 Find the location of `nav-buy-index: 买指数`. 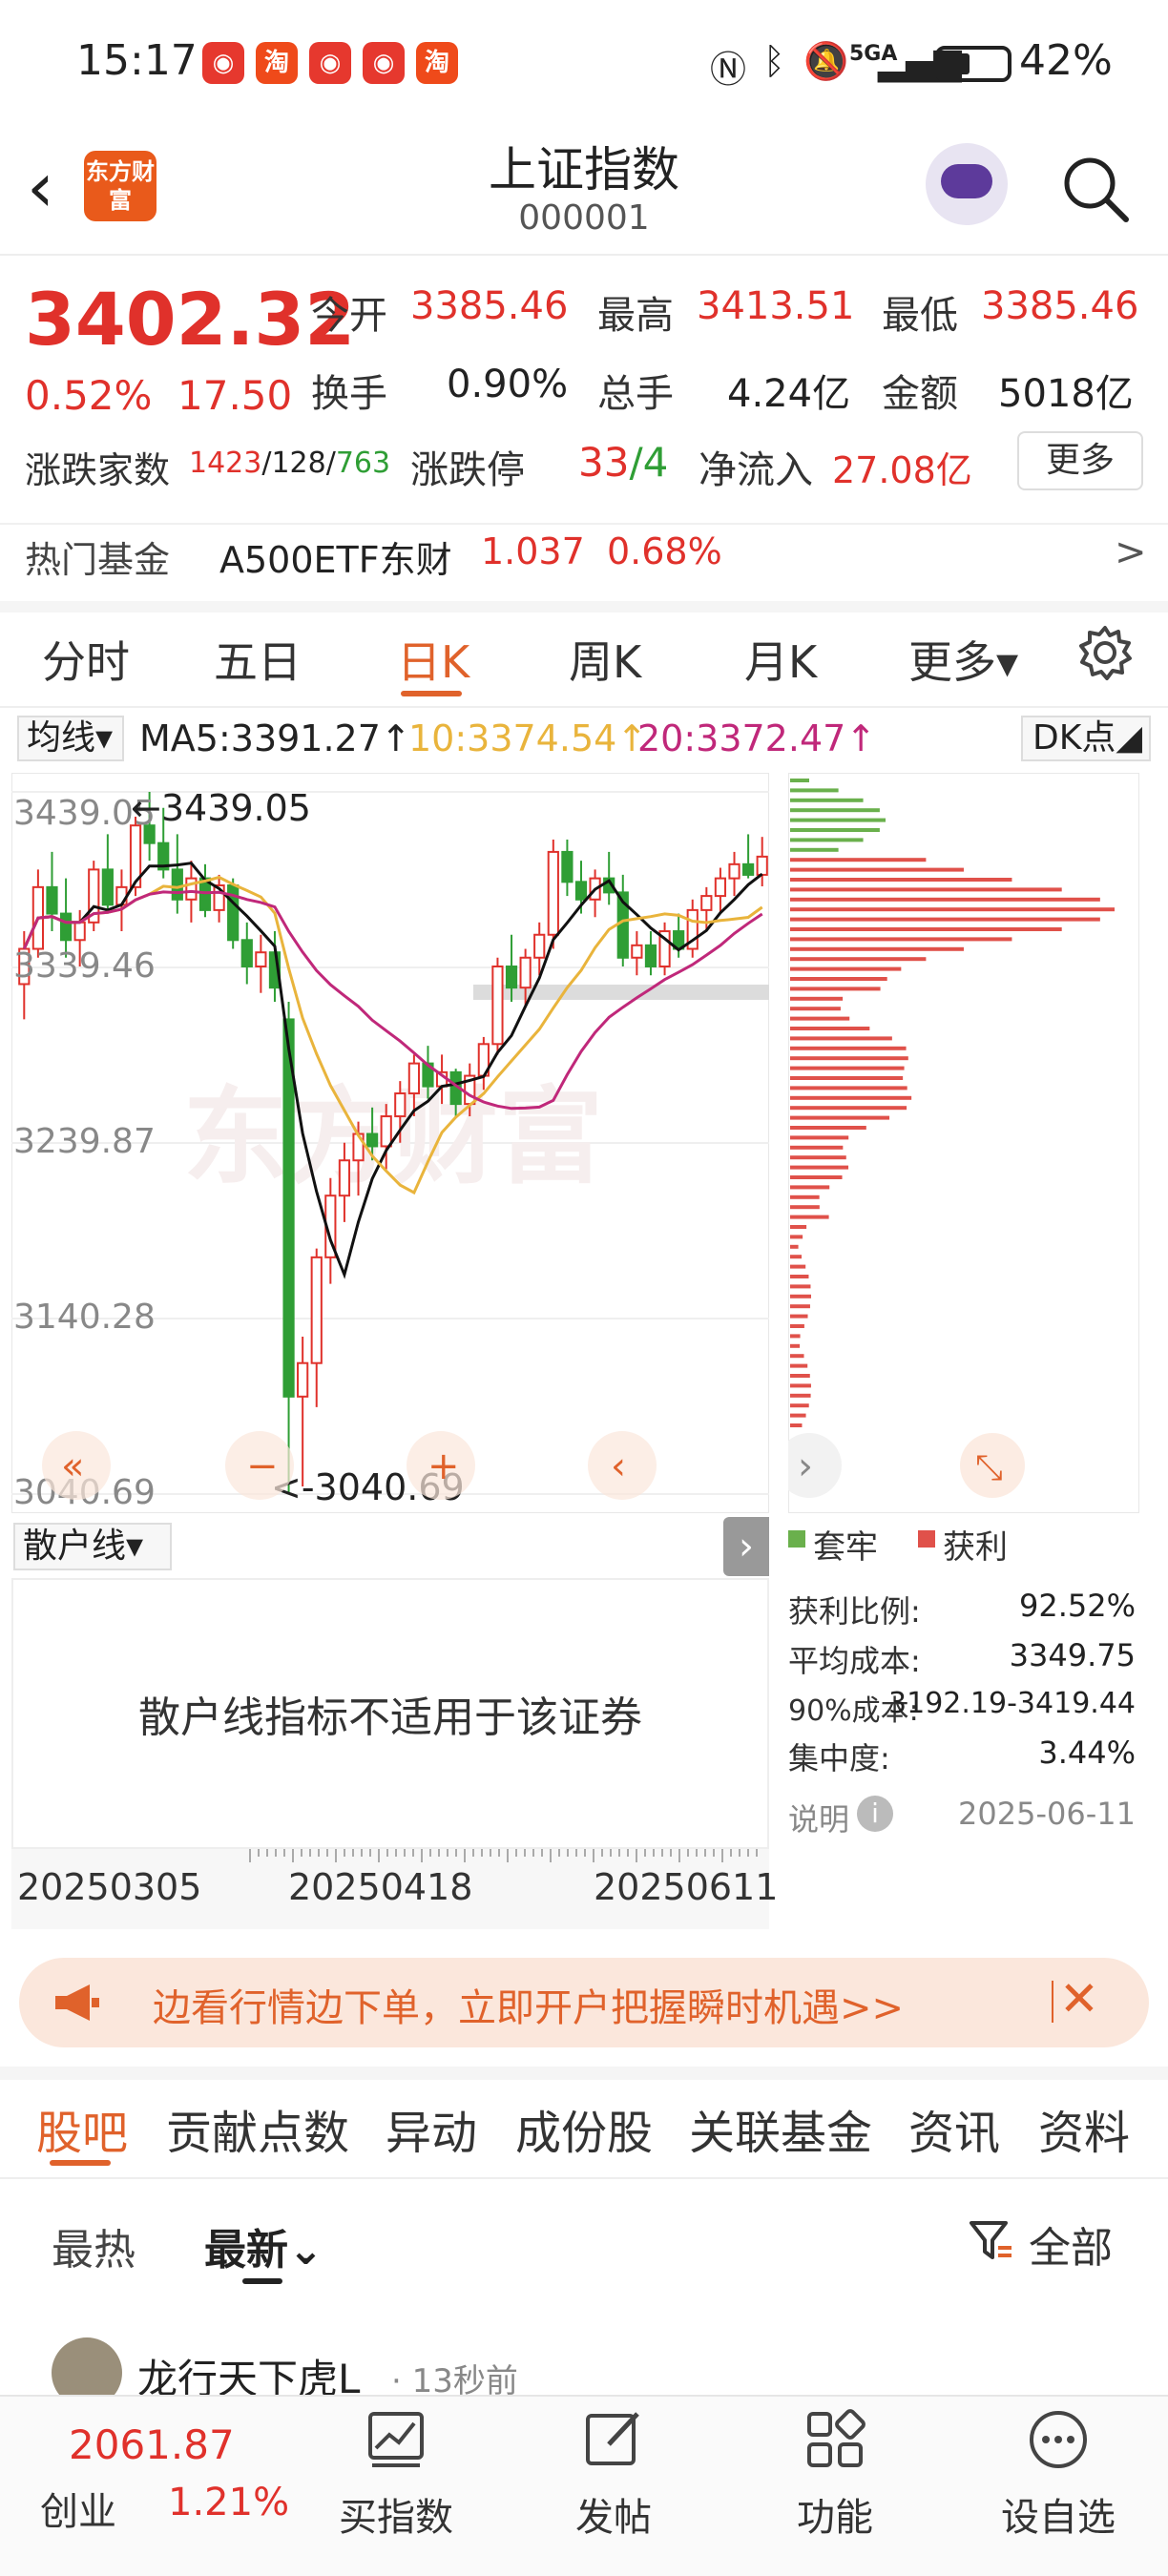

nav-buy-index: 买指数 is located at coordinates (396, 2514).